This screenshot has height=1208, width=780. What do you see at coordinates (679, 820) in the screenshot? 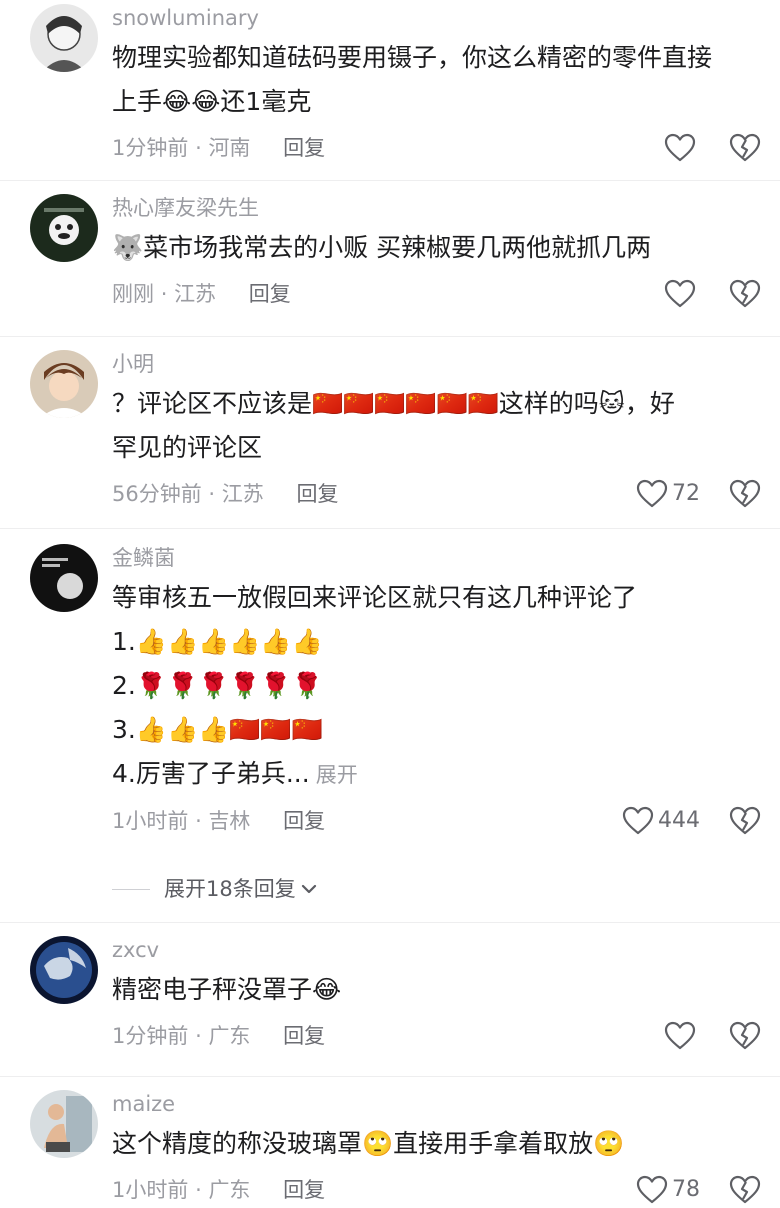
I see `like-count: 444` at bounding box center [679, 820].